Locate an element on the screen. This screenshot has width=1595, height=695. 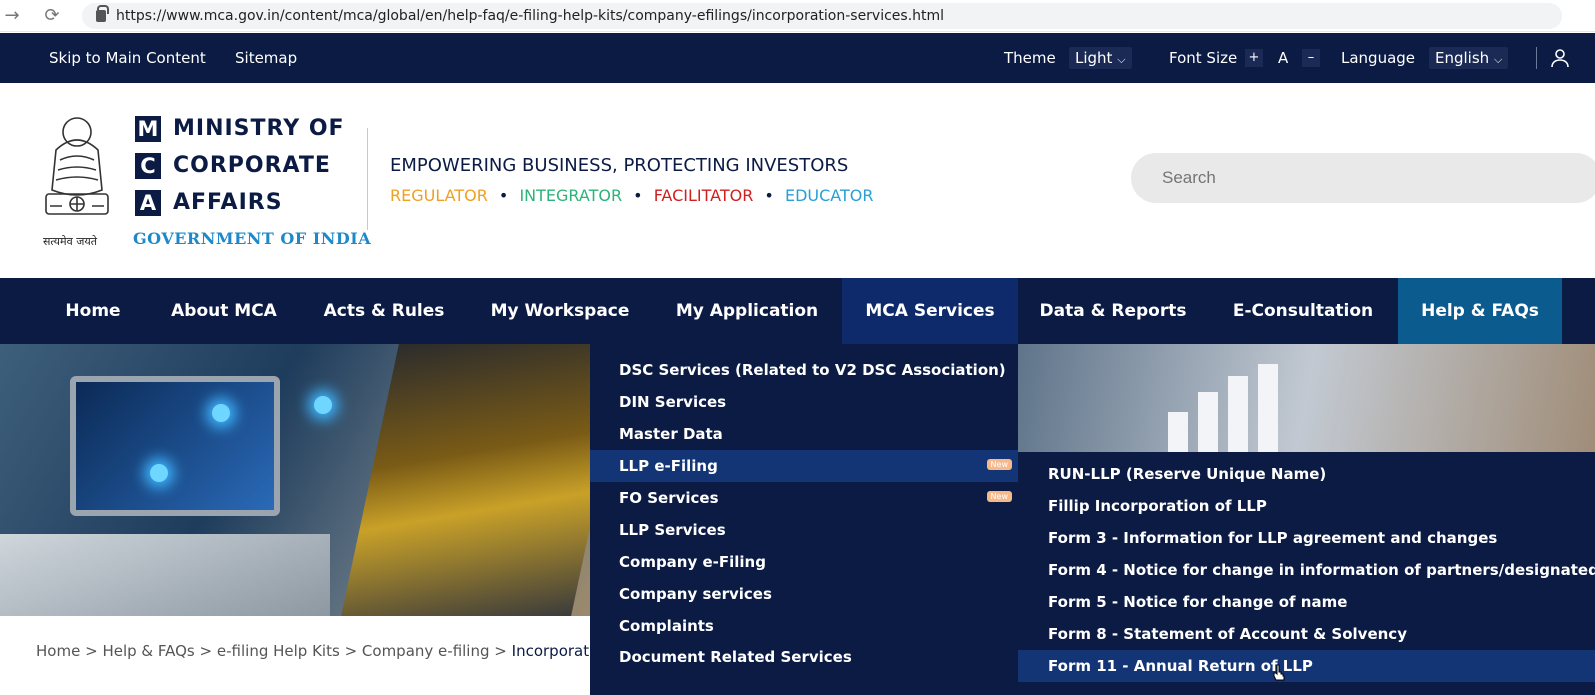
government-of-india-label: GOVERNMENT OF INDIA is located at coordinates (252, 238).